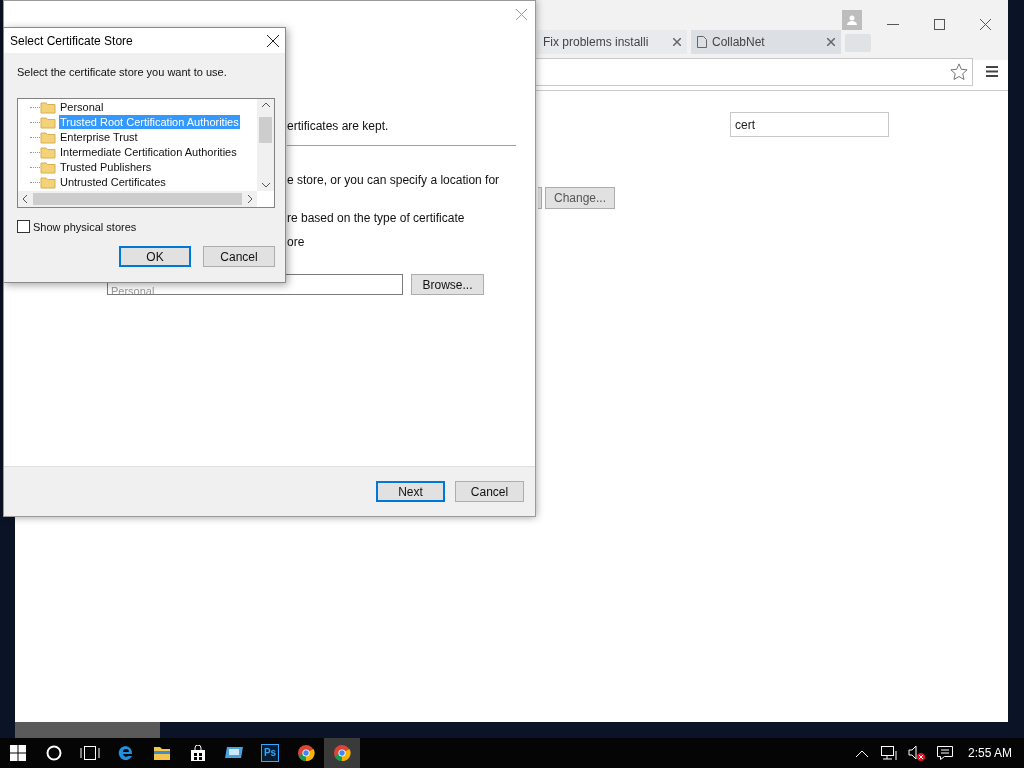 The height and width of the screenshot is (768, 1024). What do you see at coordinates (122, 72) in the screenshot?
I see `prompt-text: Select the certificate store you want to use.` at bounding box center [122, 72].